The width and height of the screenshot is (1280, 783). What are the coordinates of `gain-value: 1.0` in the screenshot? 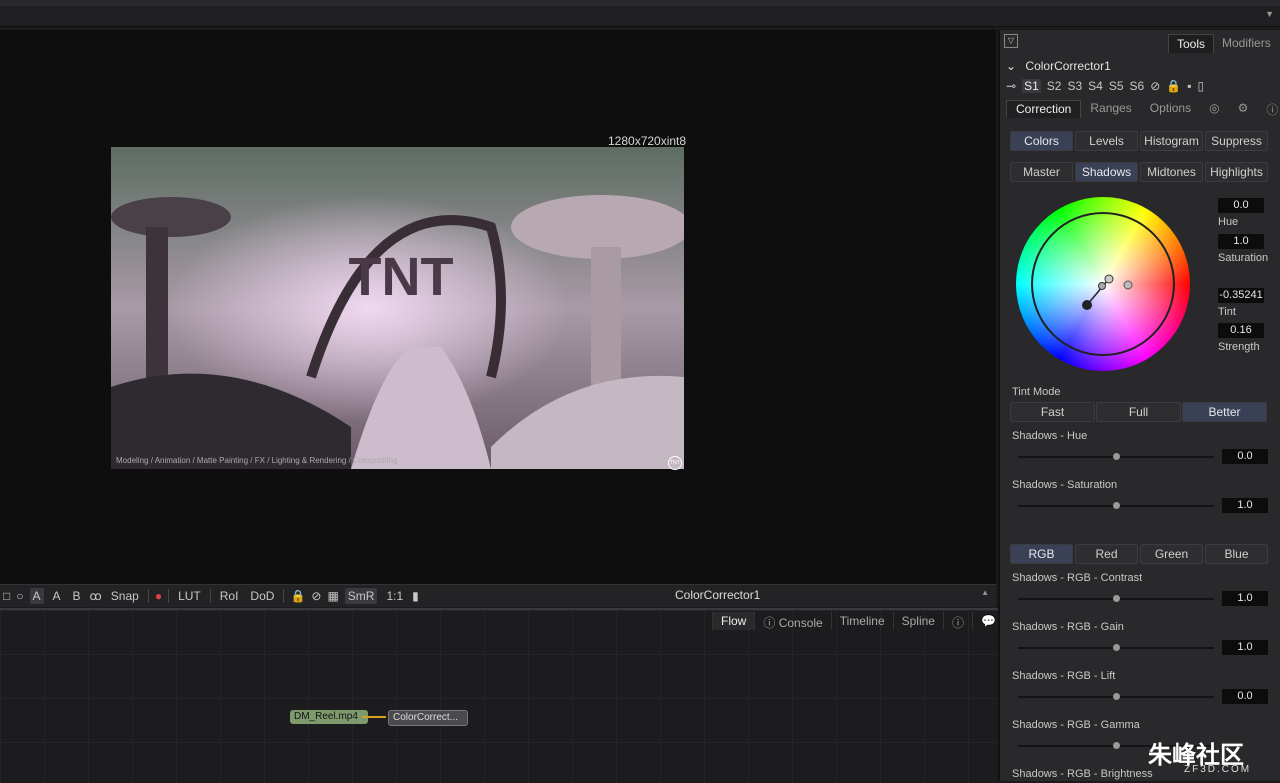 It's located at (1245, 647).